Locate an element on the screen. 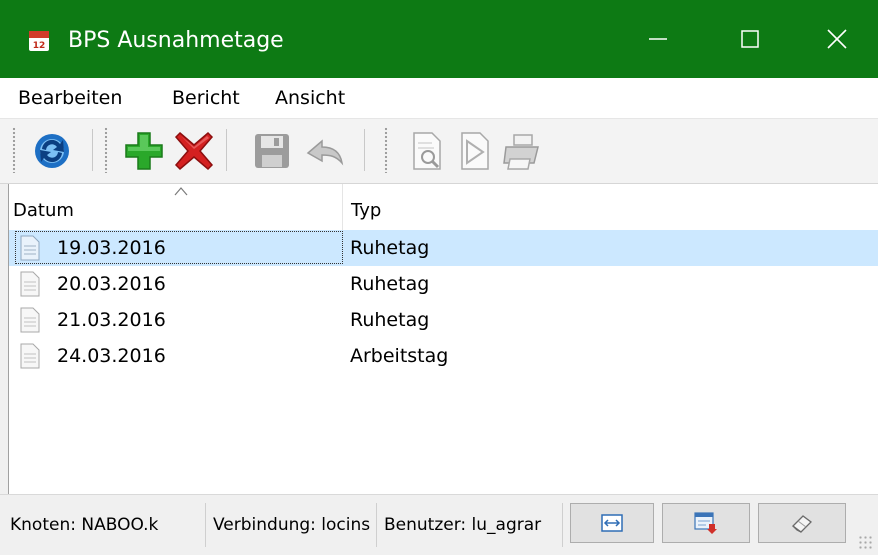 The image size is (878, 555). menu-bearbeiten: Bearbeiten is located at coordinates (70, 98).